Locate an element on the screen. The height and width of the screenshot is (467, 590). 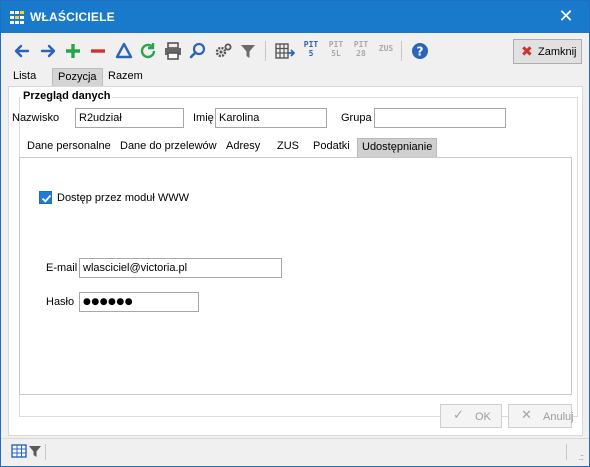
tab-adresy: Adresy is located at coordinates (243, 147).